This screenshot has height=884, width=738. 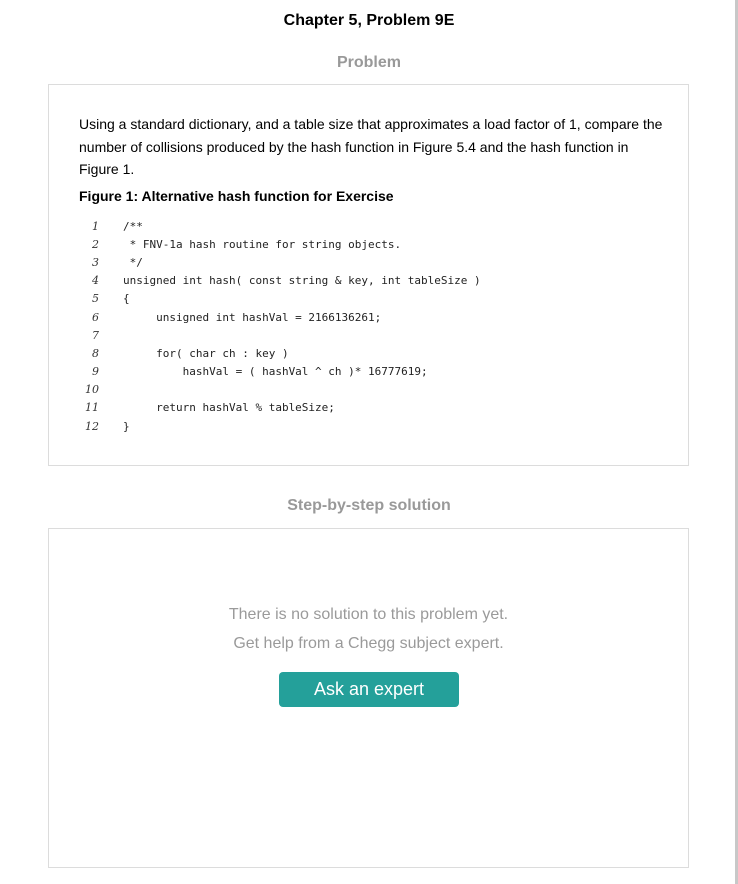 I want to click on code-text: unsigned int hashVal = 2166136261;, so click(x=252, y=317).